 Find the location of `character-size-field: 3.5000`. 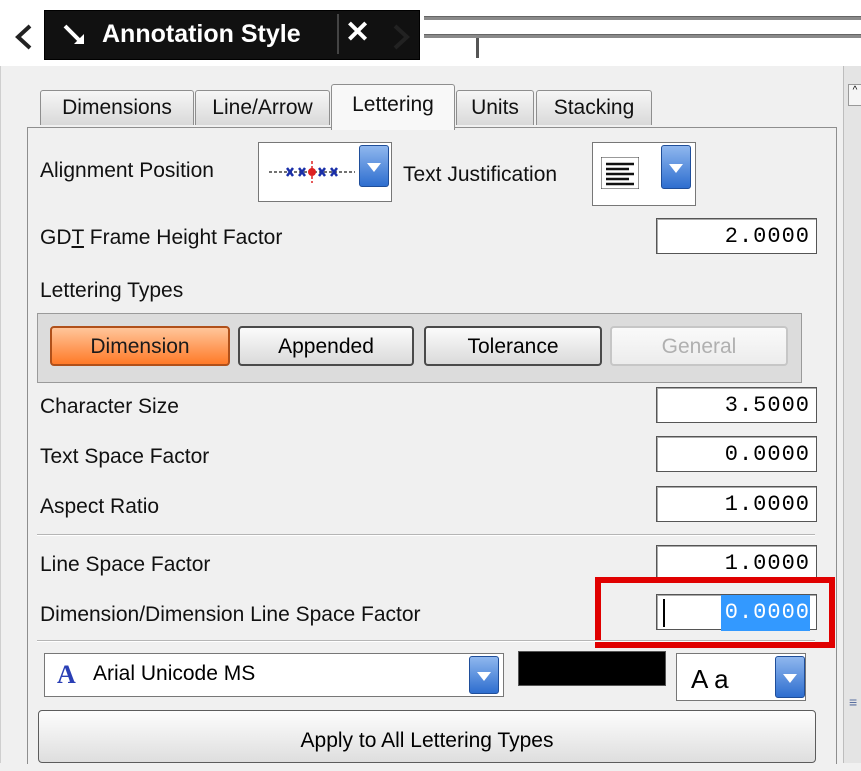

character-size-field: 3.5000 is located at coordinates (736, 405).